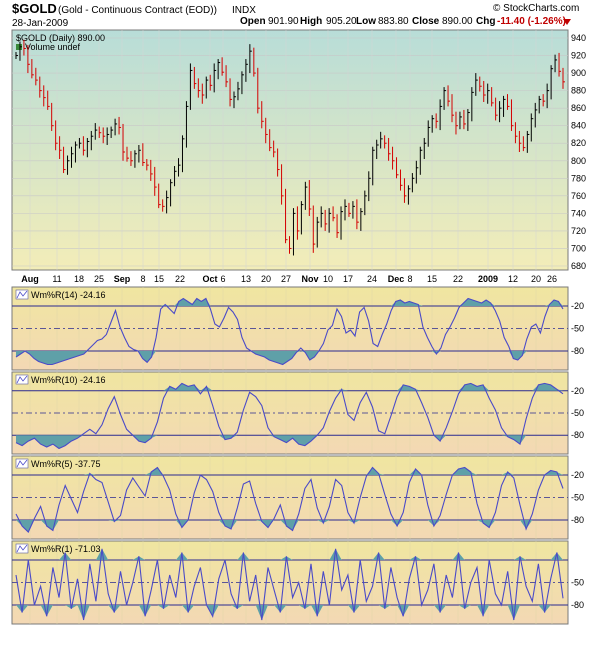 The width and height of the screenshot is (601, 647). Describe the element at coordinates (341, 21) in the screenshot. I see `high-value: 905.20` at that location.